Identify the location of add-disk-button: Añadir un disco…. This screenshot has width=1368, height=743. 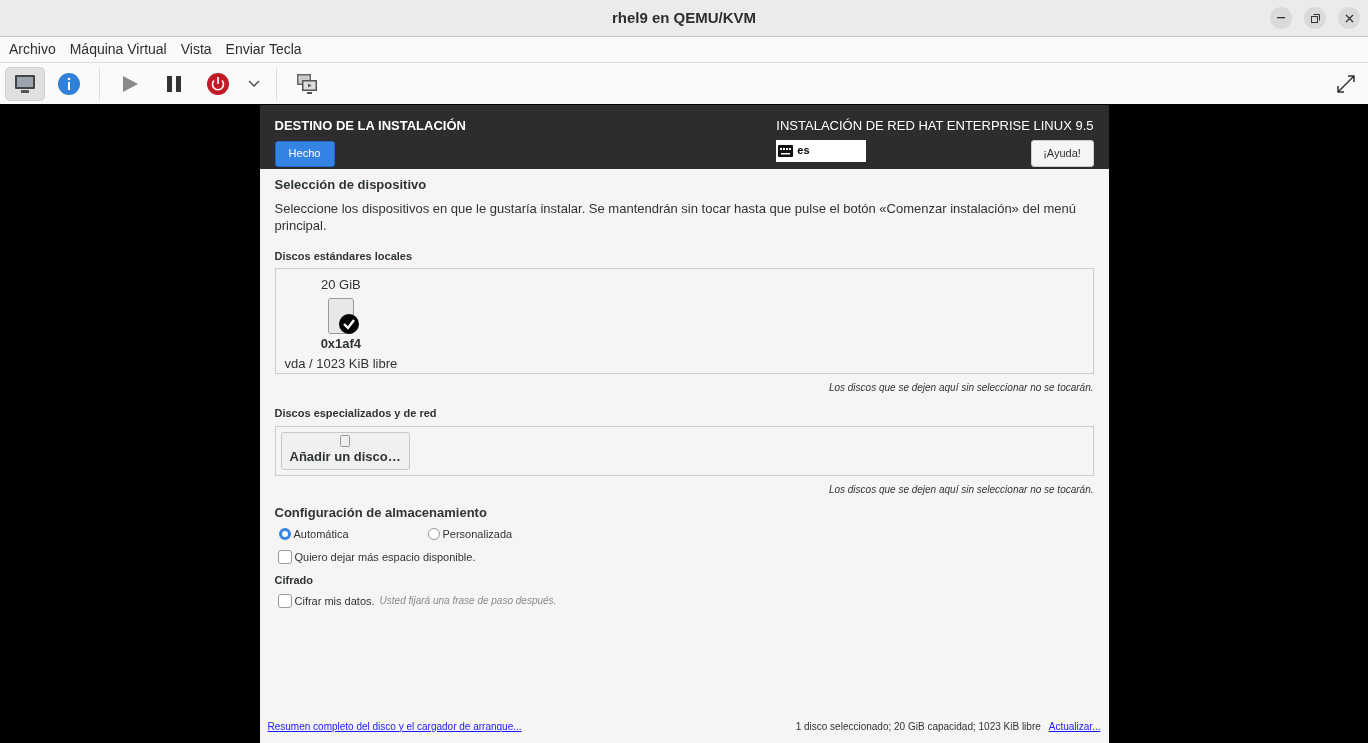
(345, 450).